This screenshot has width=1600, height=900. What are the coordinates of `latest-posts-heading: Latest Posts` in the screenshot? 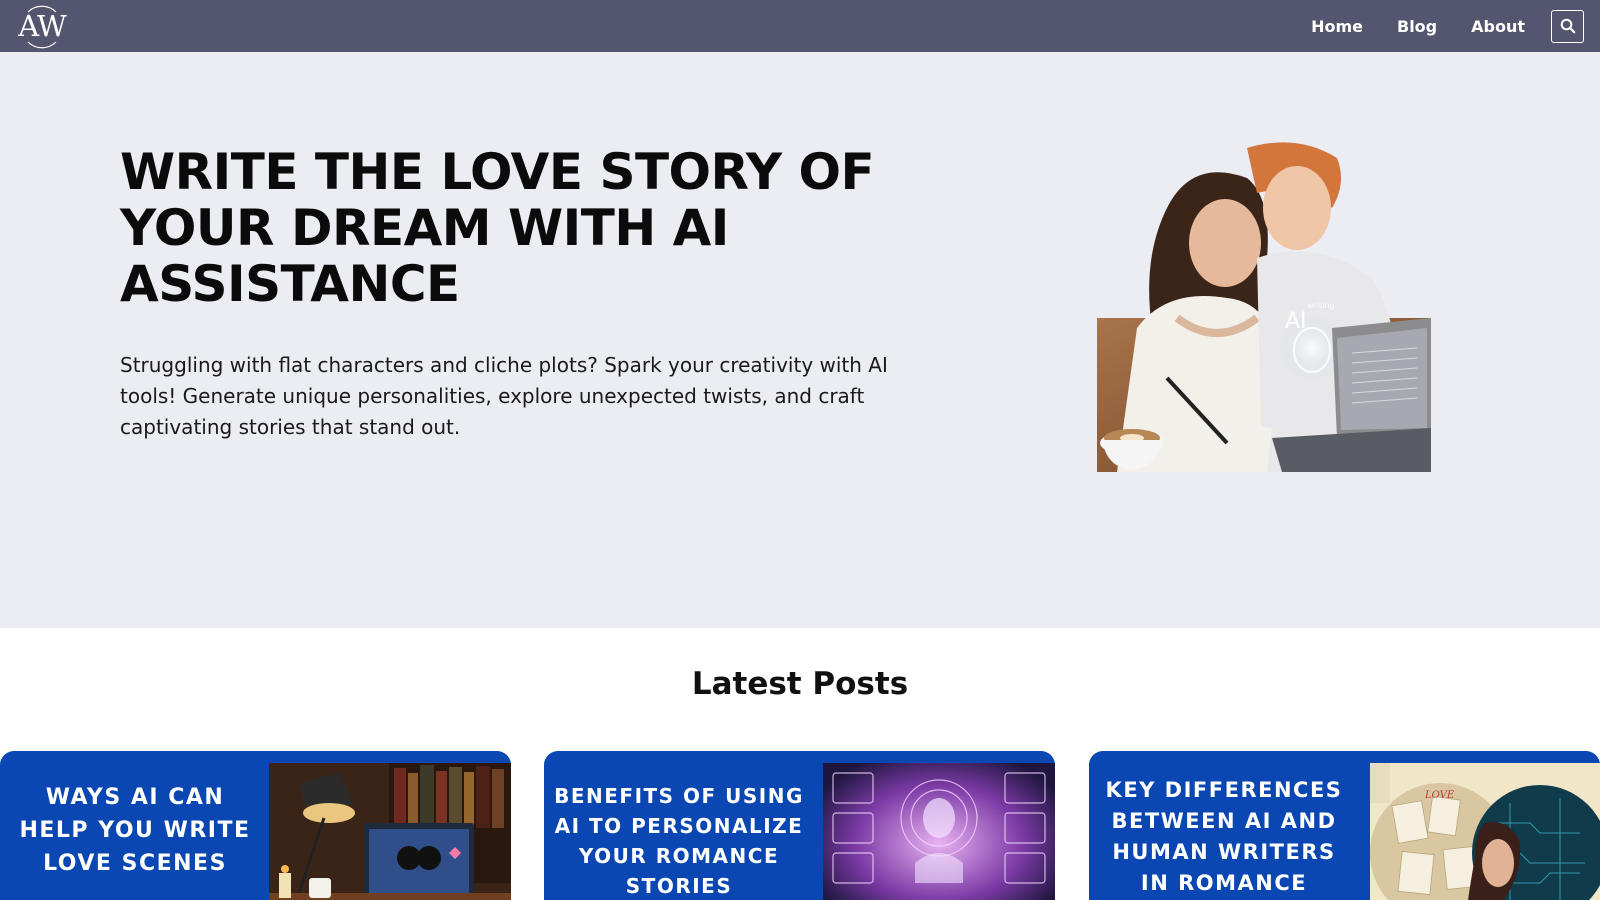 It's located at (800, 684).